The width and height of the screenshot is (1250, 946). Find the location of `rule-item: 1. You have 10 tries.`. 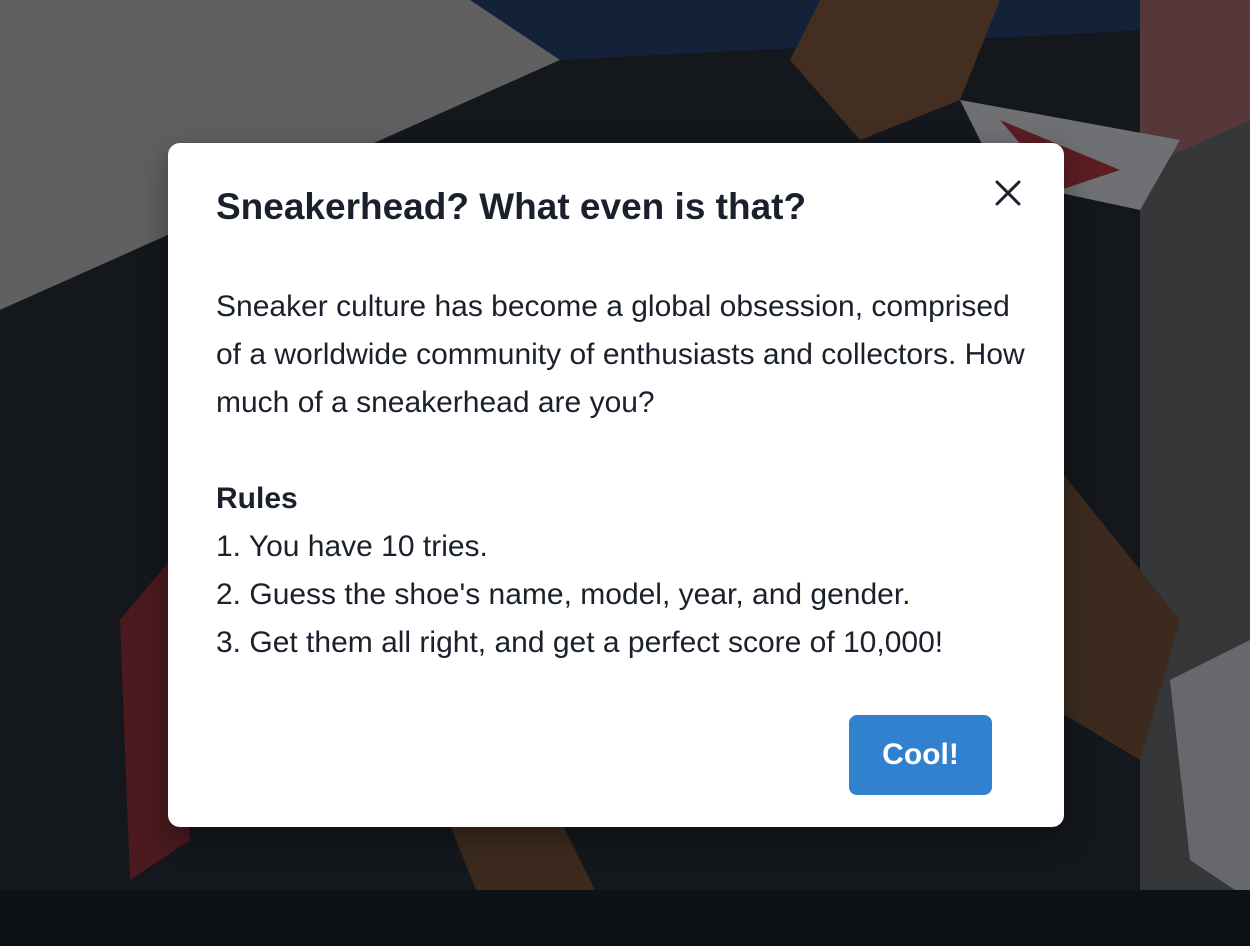

rule-item: 1. You have 10 tries. is located at coordinates (352, 546).